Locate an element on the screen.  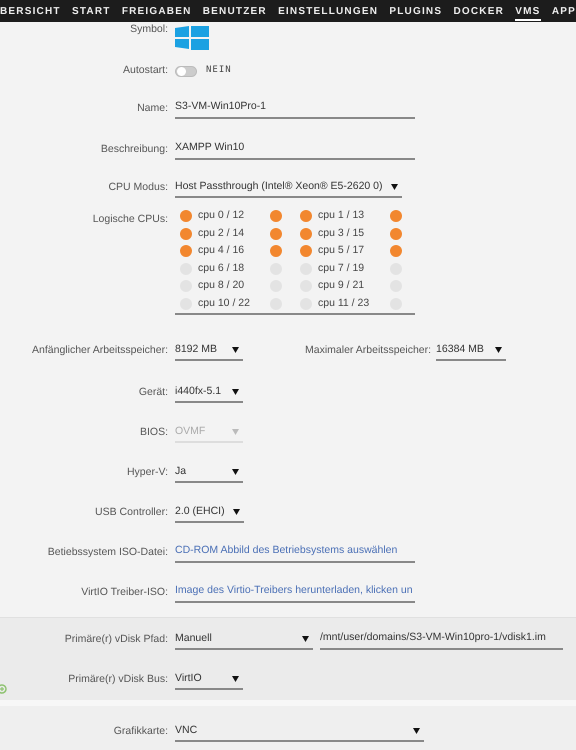
nav-tab: FREIGABEN is located at coordinates (157, 11).